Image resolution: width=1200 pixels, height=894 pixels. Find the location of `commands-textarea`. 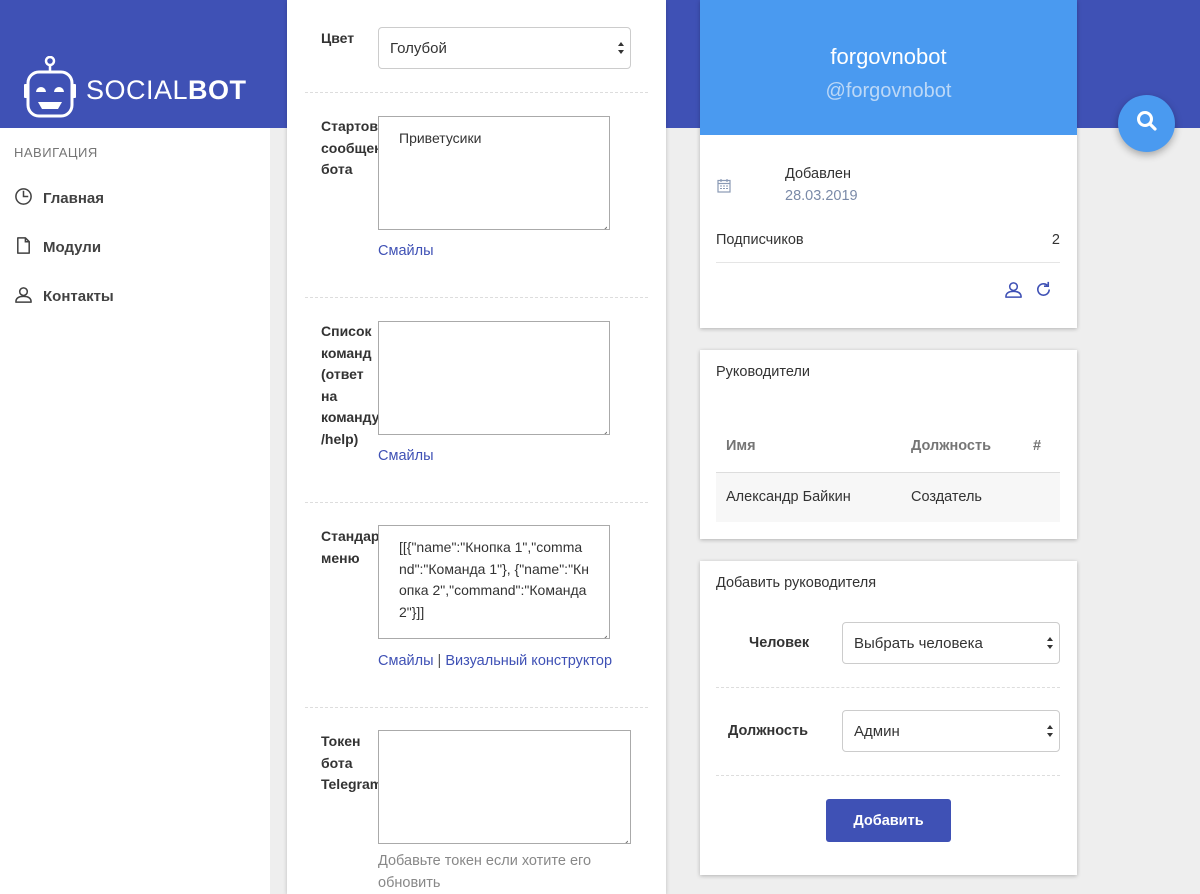

commands-textarea is located at coordinates (494, 378).